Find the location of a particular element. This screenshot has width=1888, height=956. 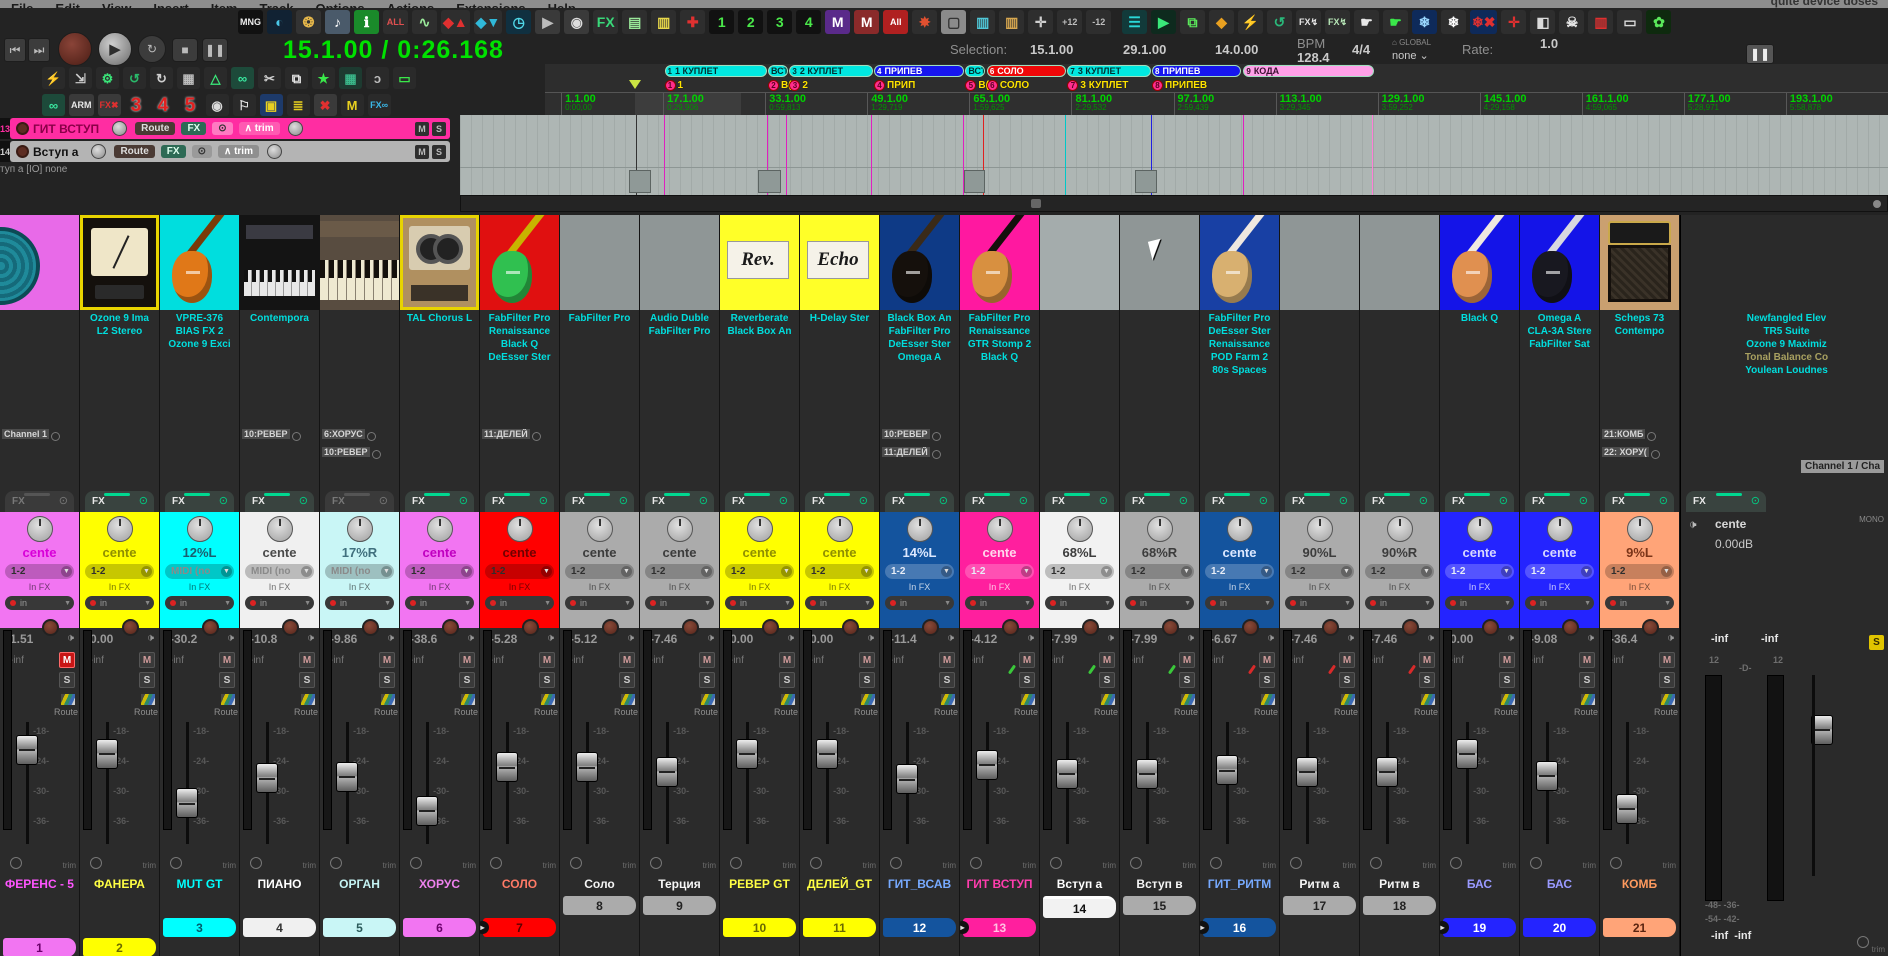

menu-item-view: View is located at coordinates (116, 4).